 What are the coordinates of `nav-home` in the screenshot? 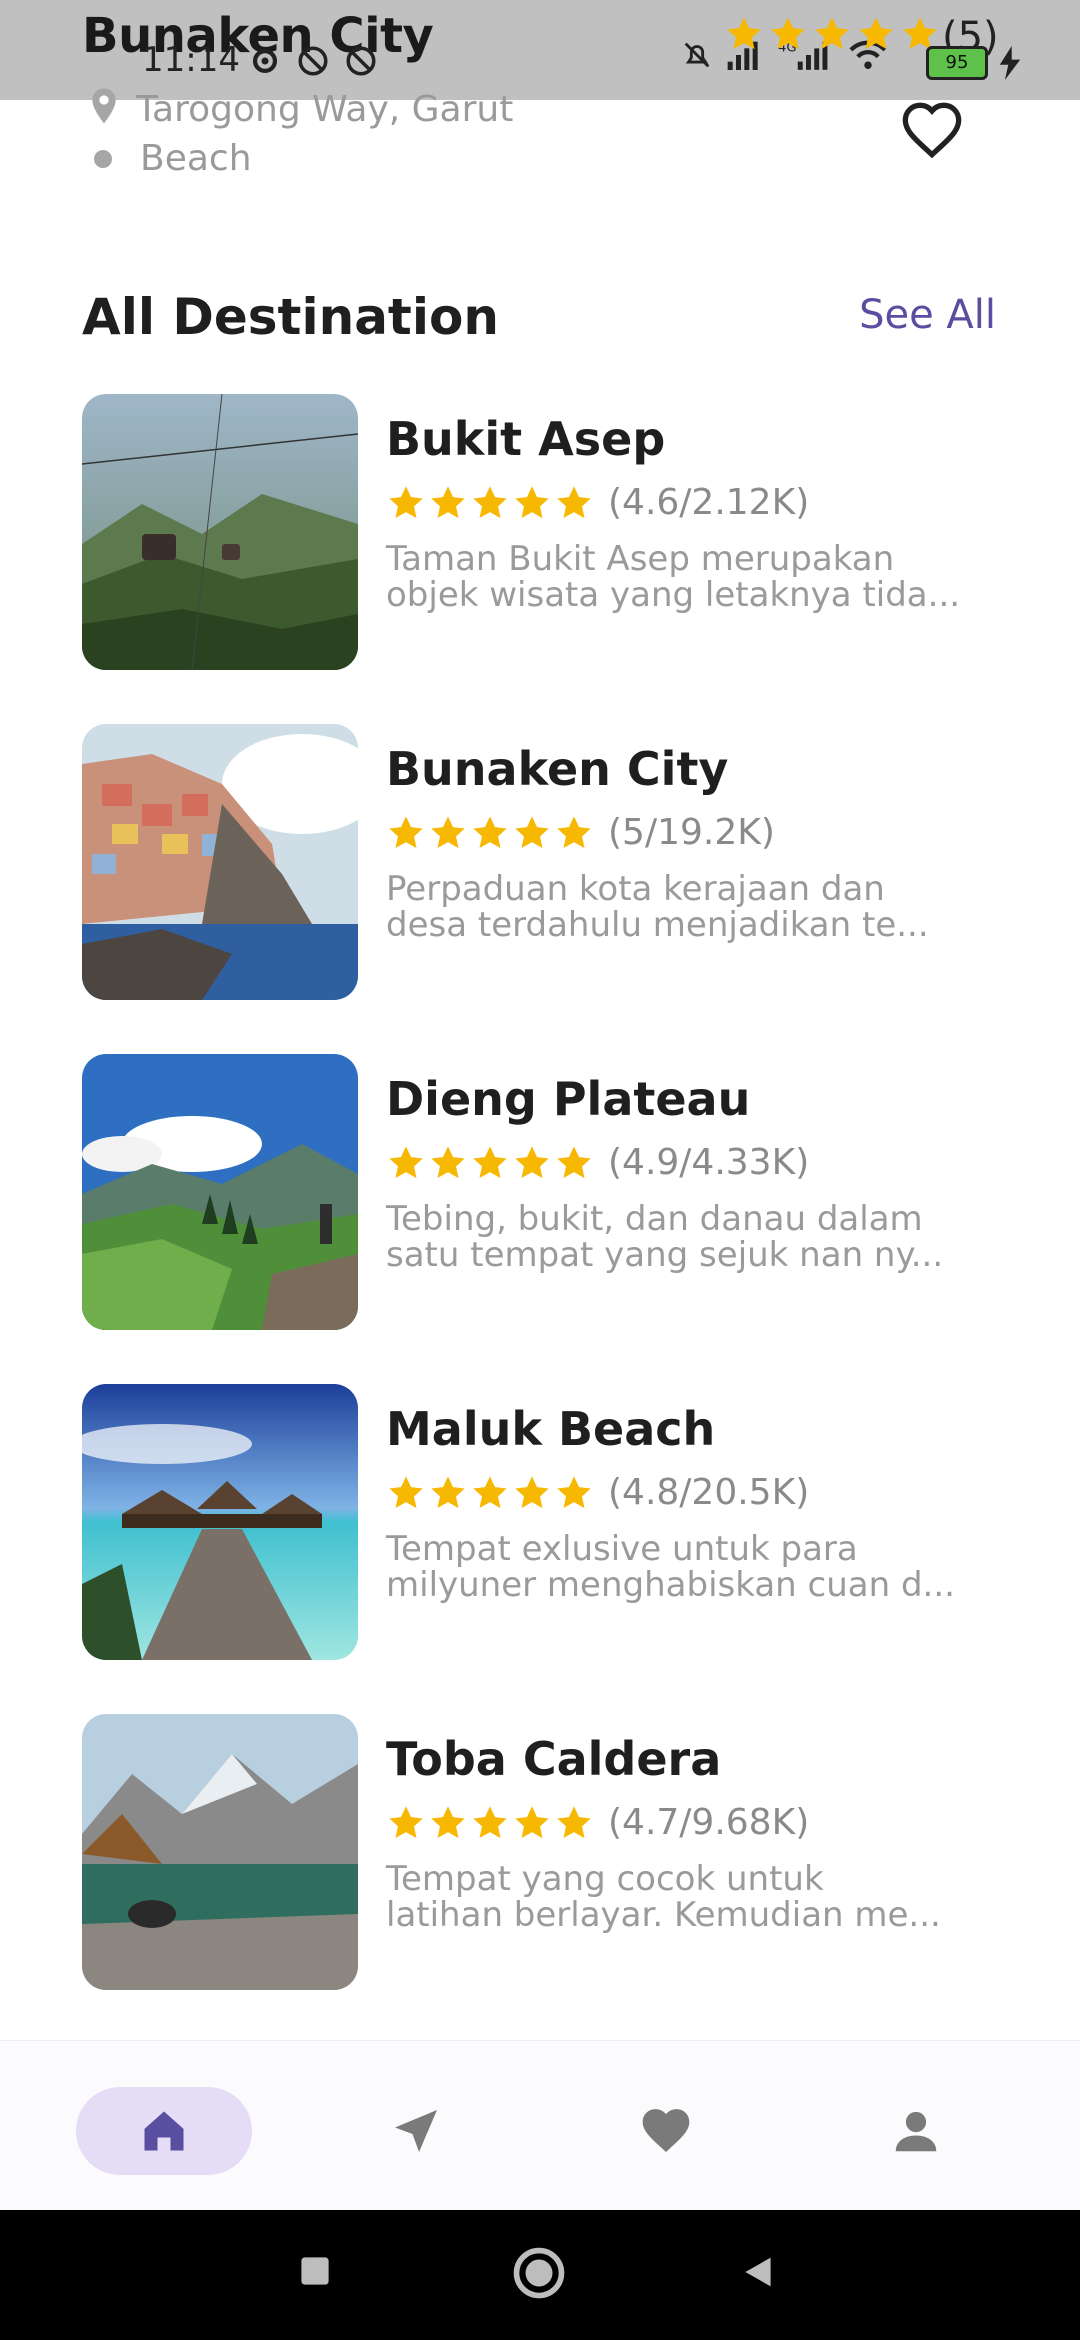 It's located at (164, 2131).